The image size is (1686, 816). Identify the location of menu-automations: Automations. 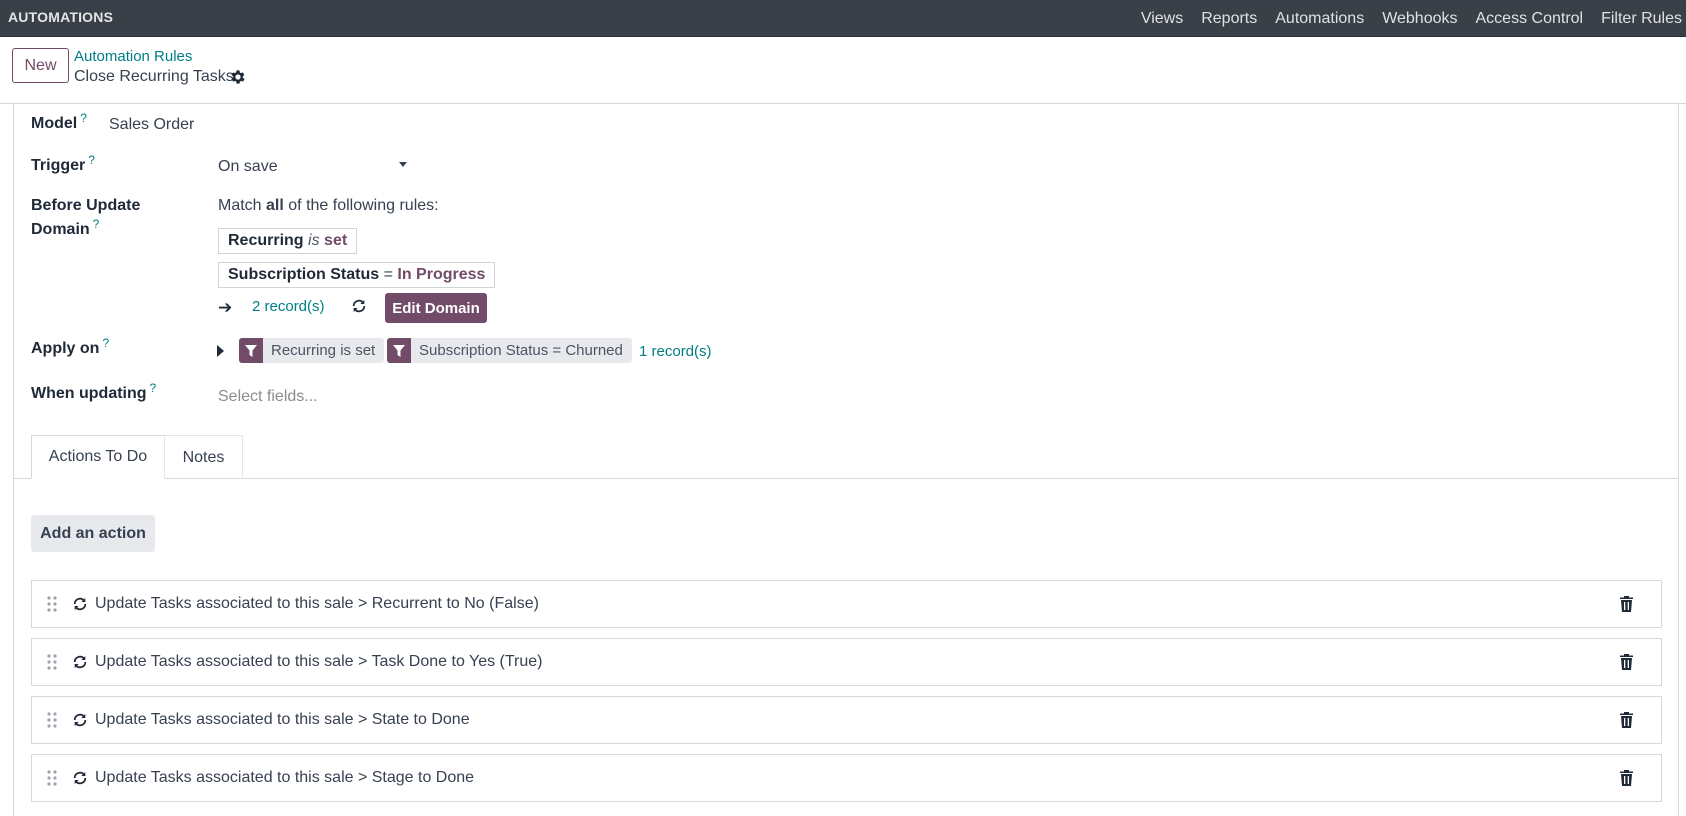
(1319, 19).